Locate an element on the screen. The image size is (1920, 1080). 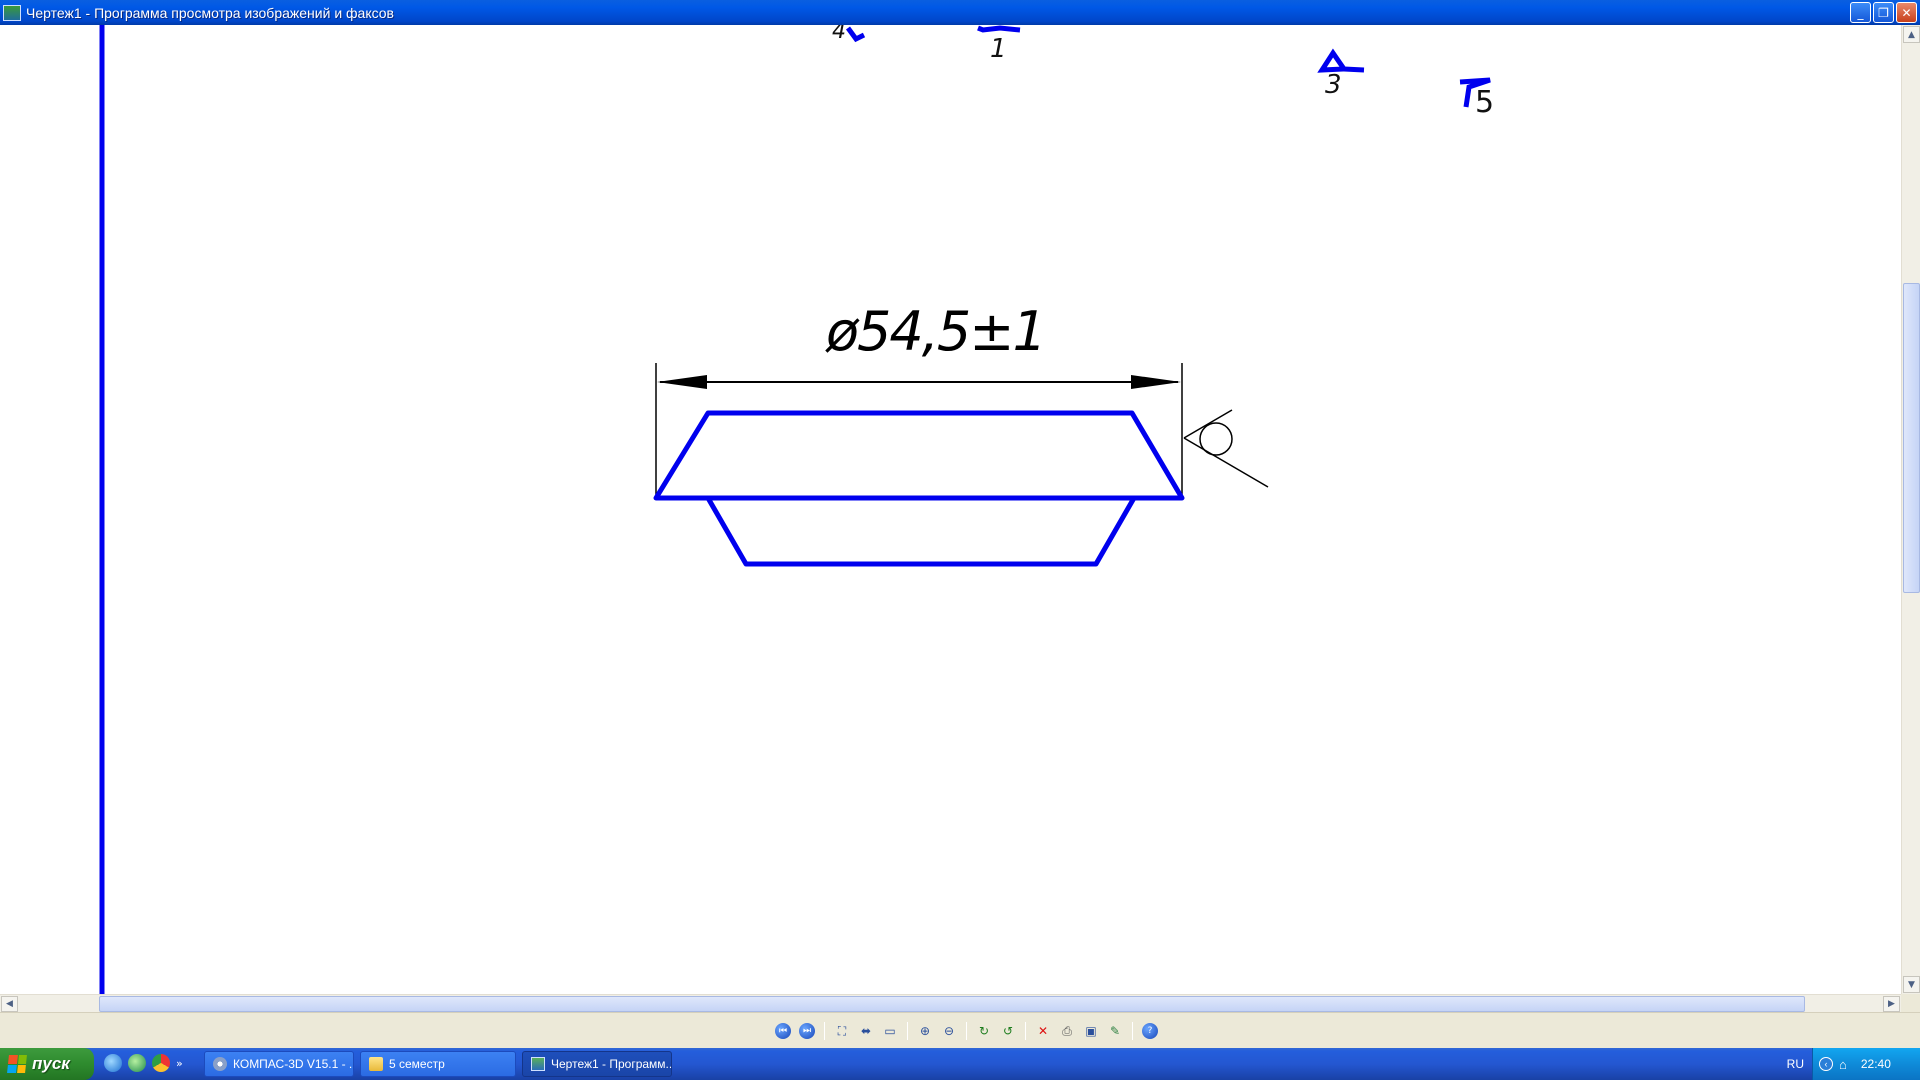
scroll-down-arrow-icon: ▼ is located at coordinates (1911, 984).